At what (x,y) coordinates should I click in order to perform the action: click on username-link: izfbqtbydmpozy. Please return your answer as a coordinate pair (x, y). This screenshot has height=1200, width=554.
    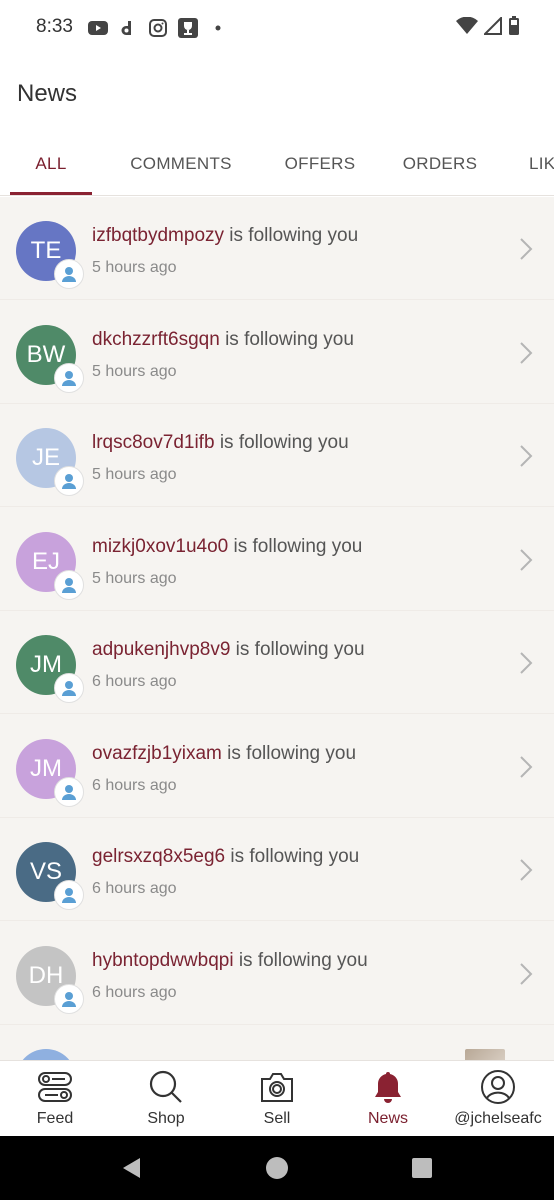
    Looking at the image, I should click on (158, 235).